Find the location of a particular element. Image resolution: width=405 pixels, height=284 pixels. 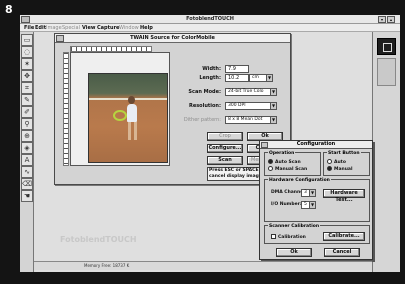

text-tool-icon: A is located at coordinates (27, 160).